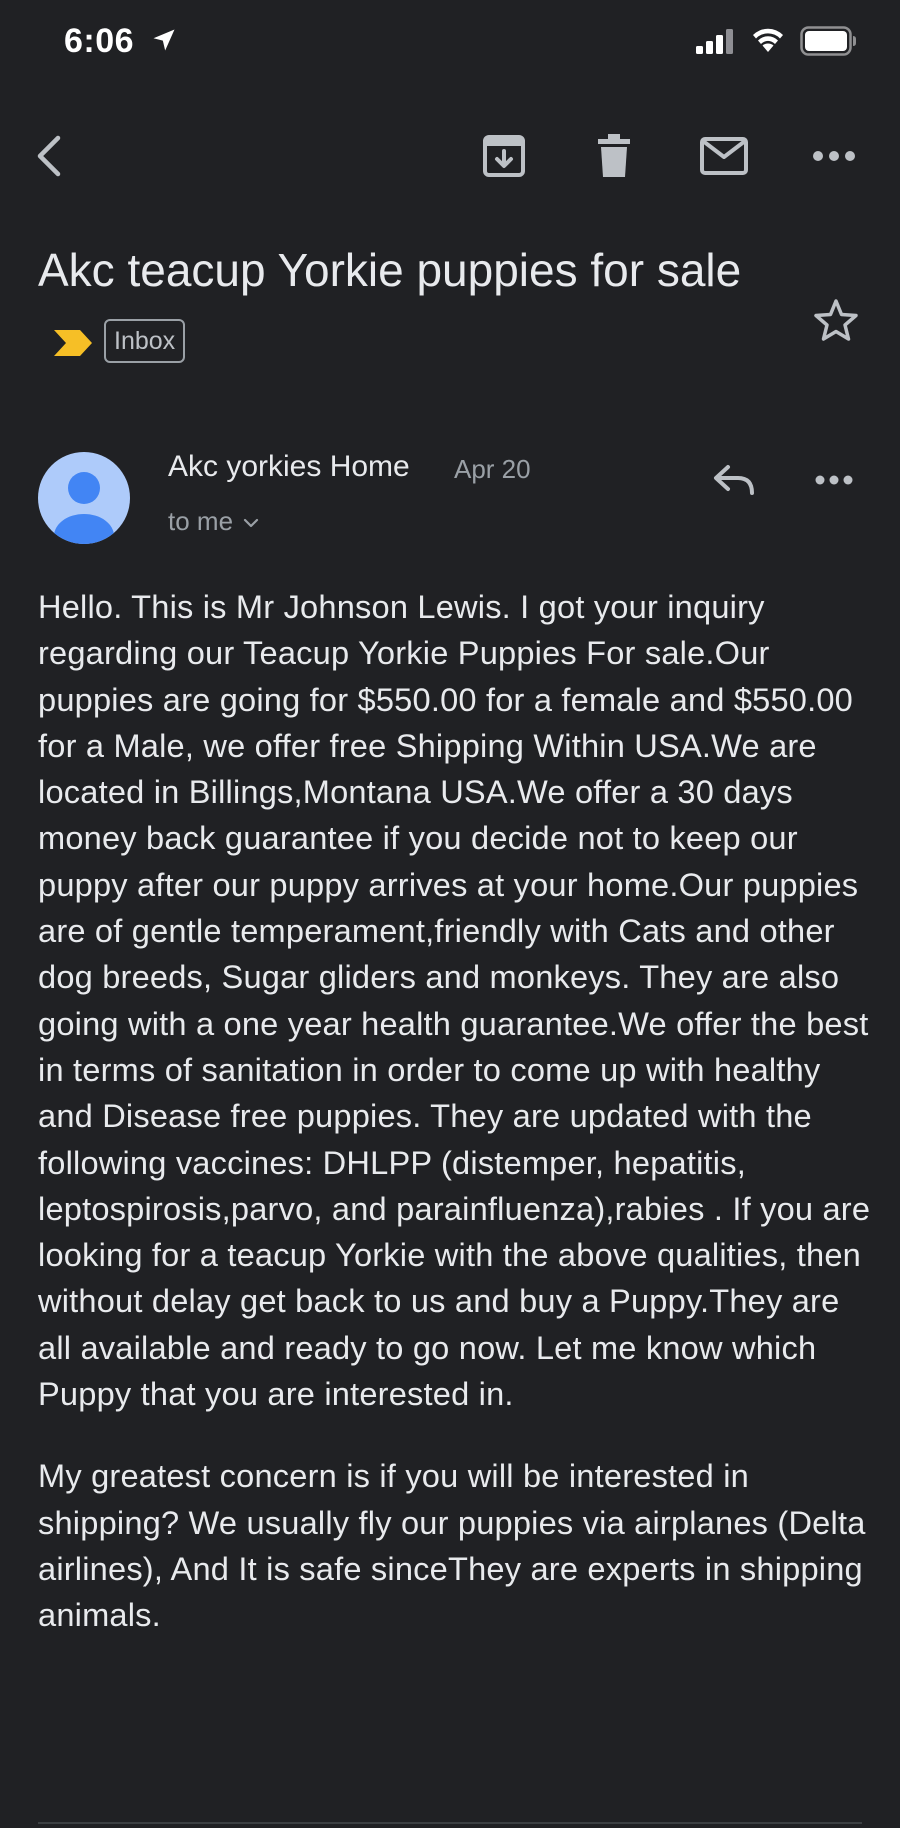 The height and width of the screenshot is (1828, 900). I want to click on star-button, so click(836, 320).